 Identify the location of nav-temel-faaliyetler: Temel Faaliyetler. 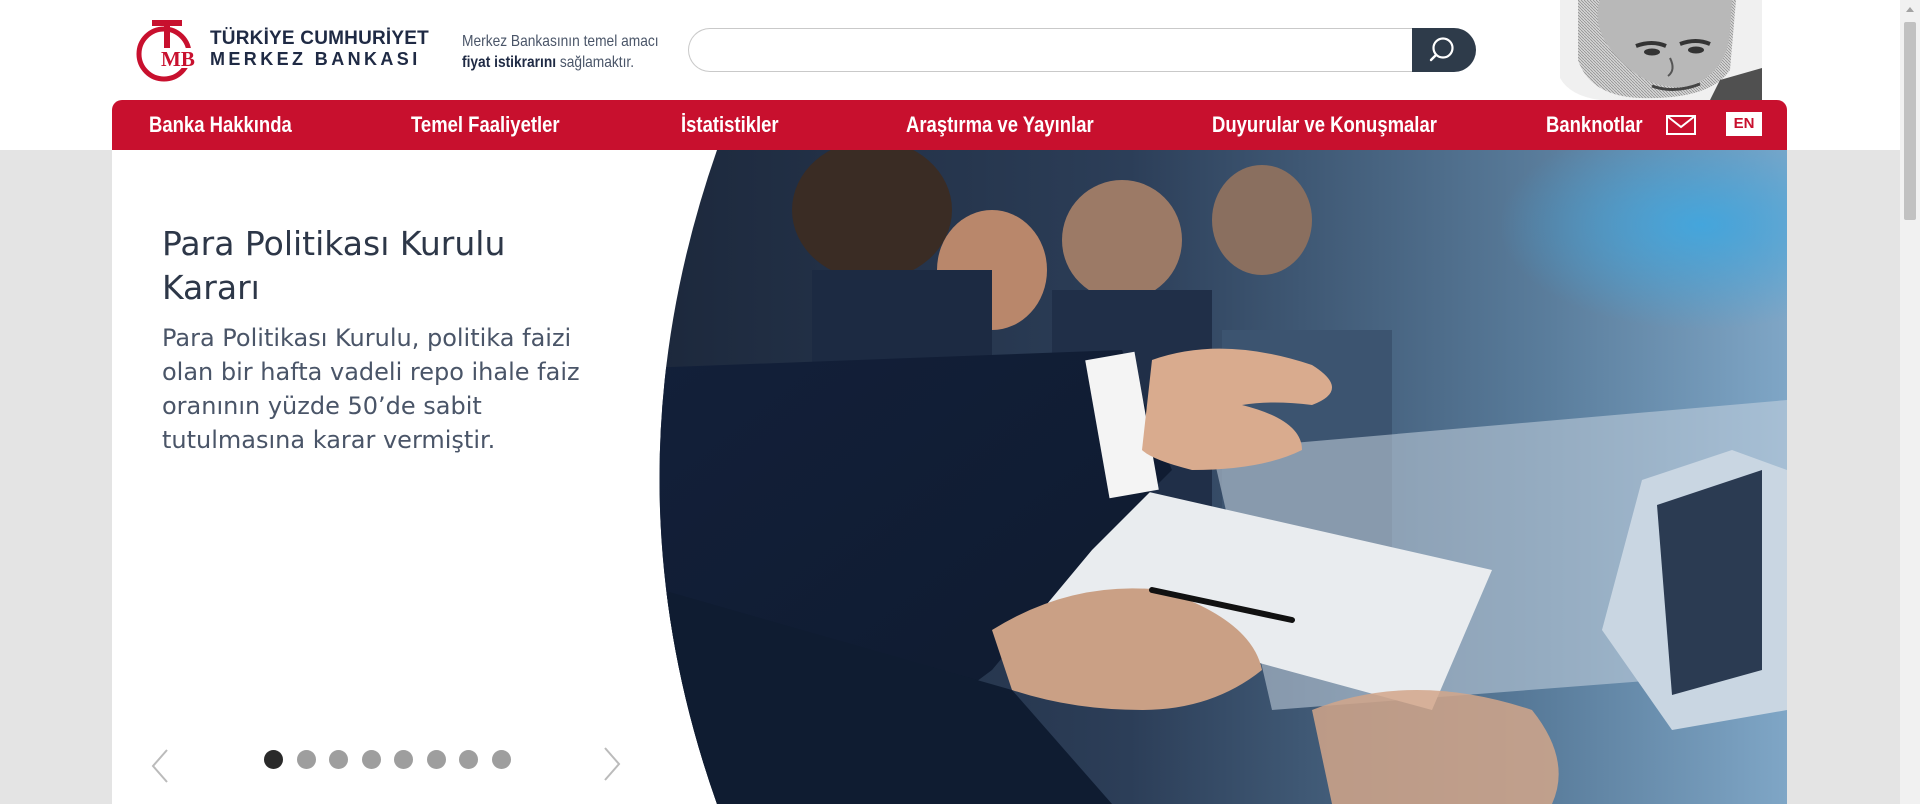
(485, 125).